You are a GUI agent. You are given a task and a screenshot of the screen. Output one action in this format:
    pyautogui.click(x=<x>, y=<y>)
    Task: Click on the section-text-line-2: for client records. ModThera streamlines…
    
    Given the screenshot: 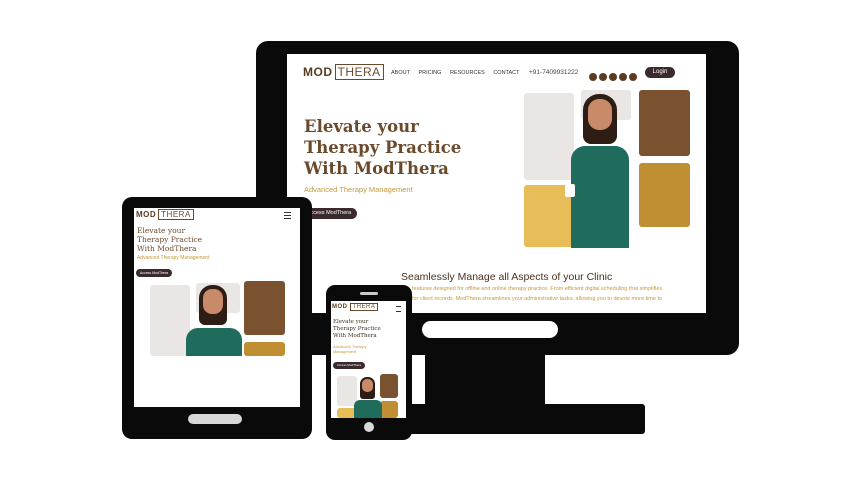 What is the action you would take?
    pyautogui.click(x=537, y=299)
    